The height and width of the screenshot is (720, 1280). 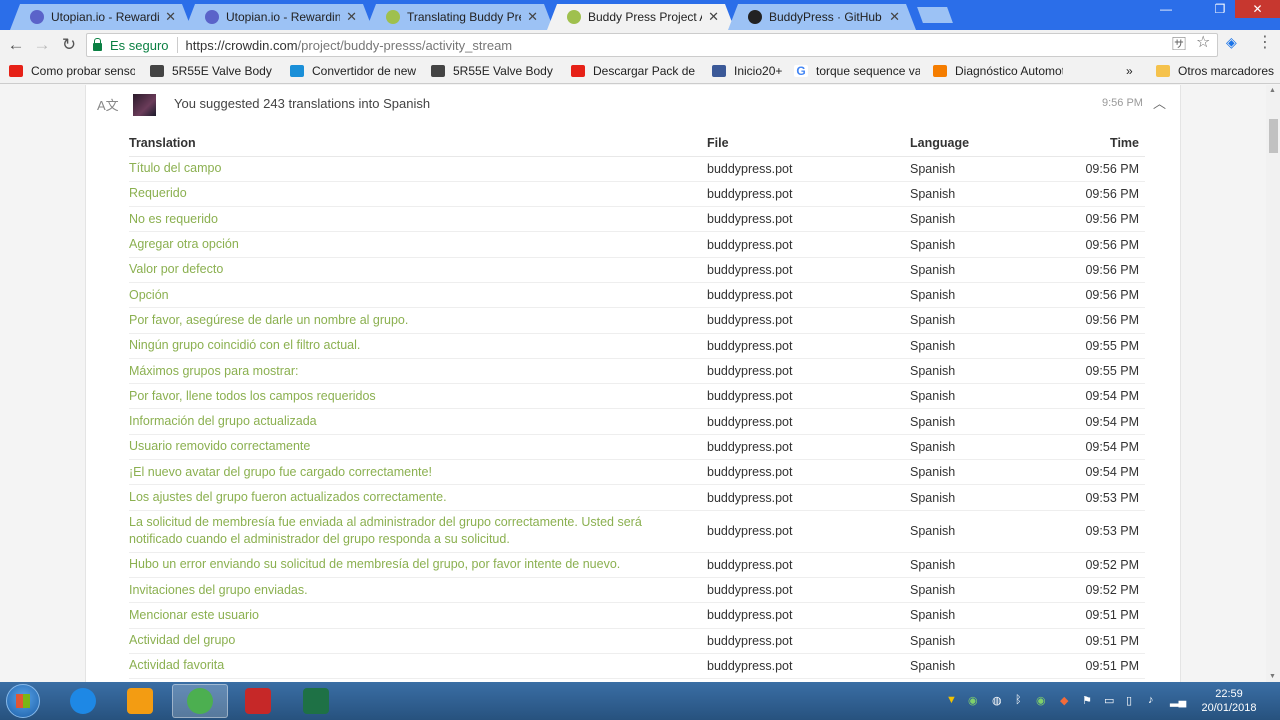 I want to click on taskbar-media-player-button, so click(x=140, y=701).